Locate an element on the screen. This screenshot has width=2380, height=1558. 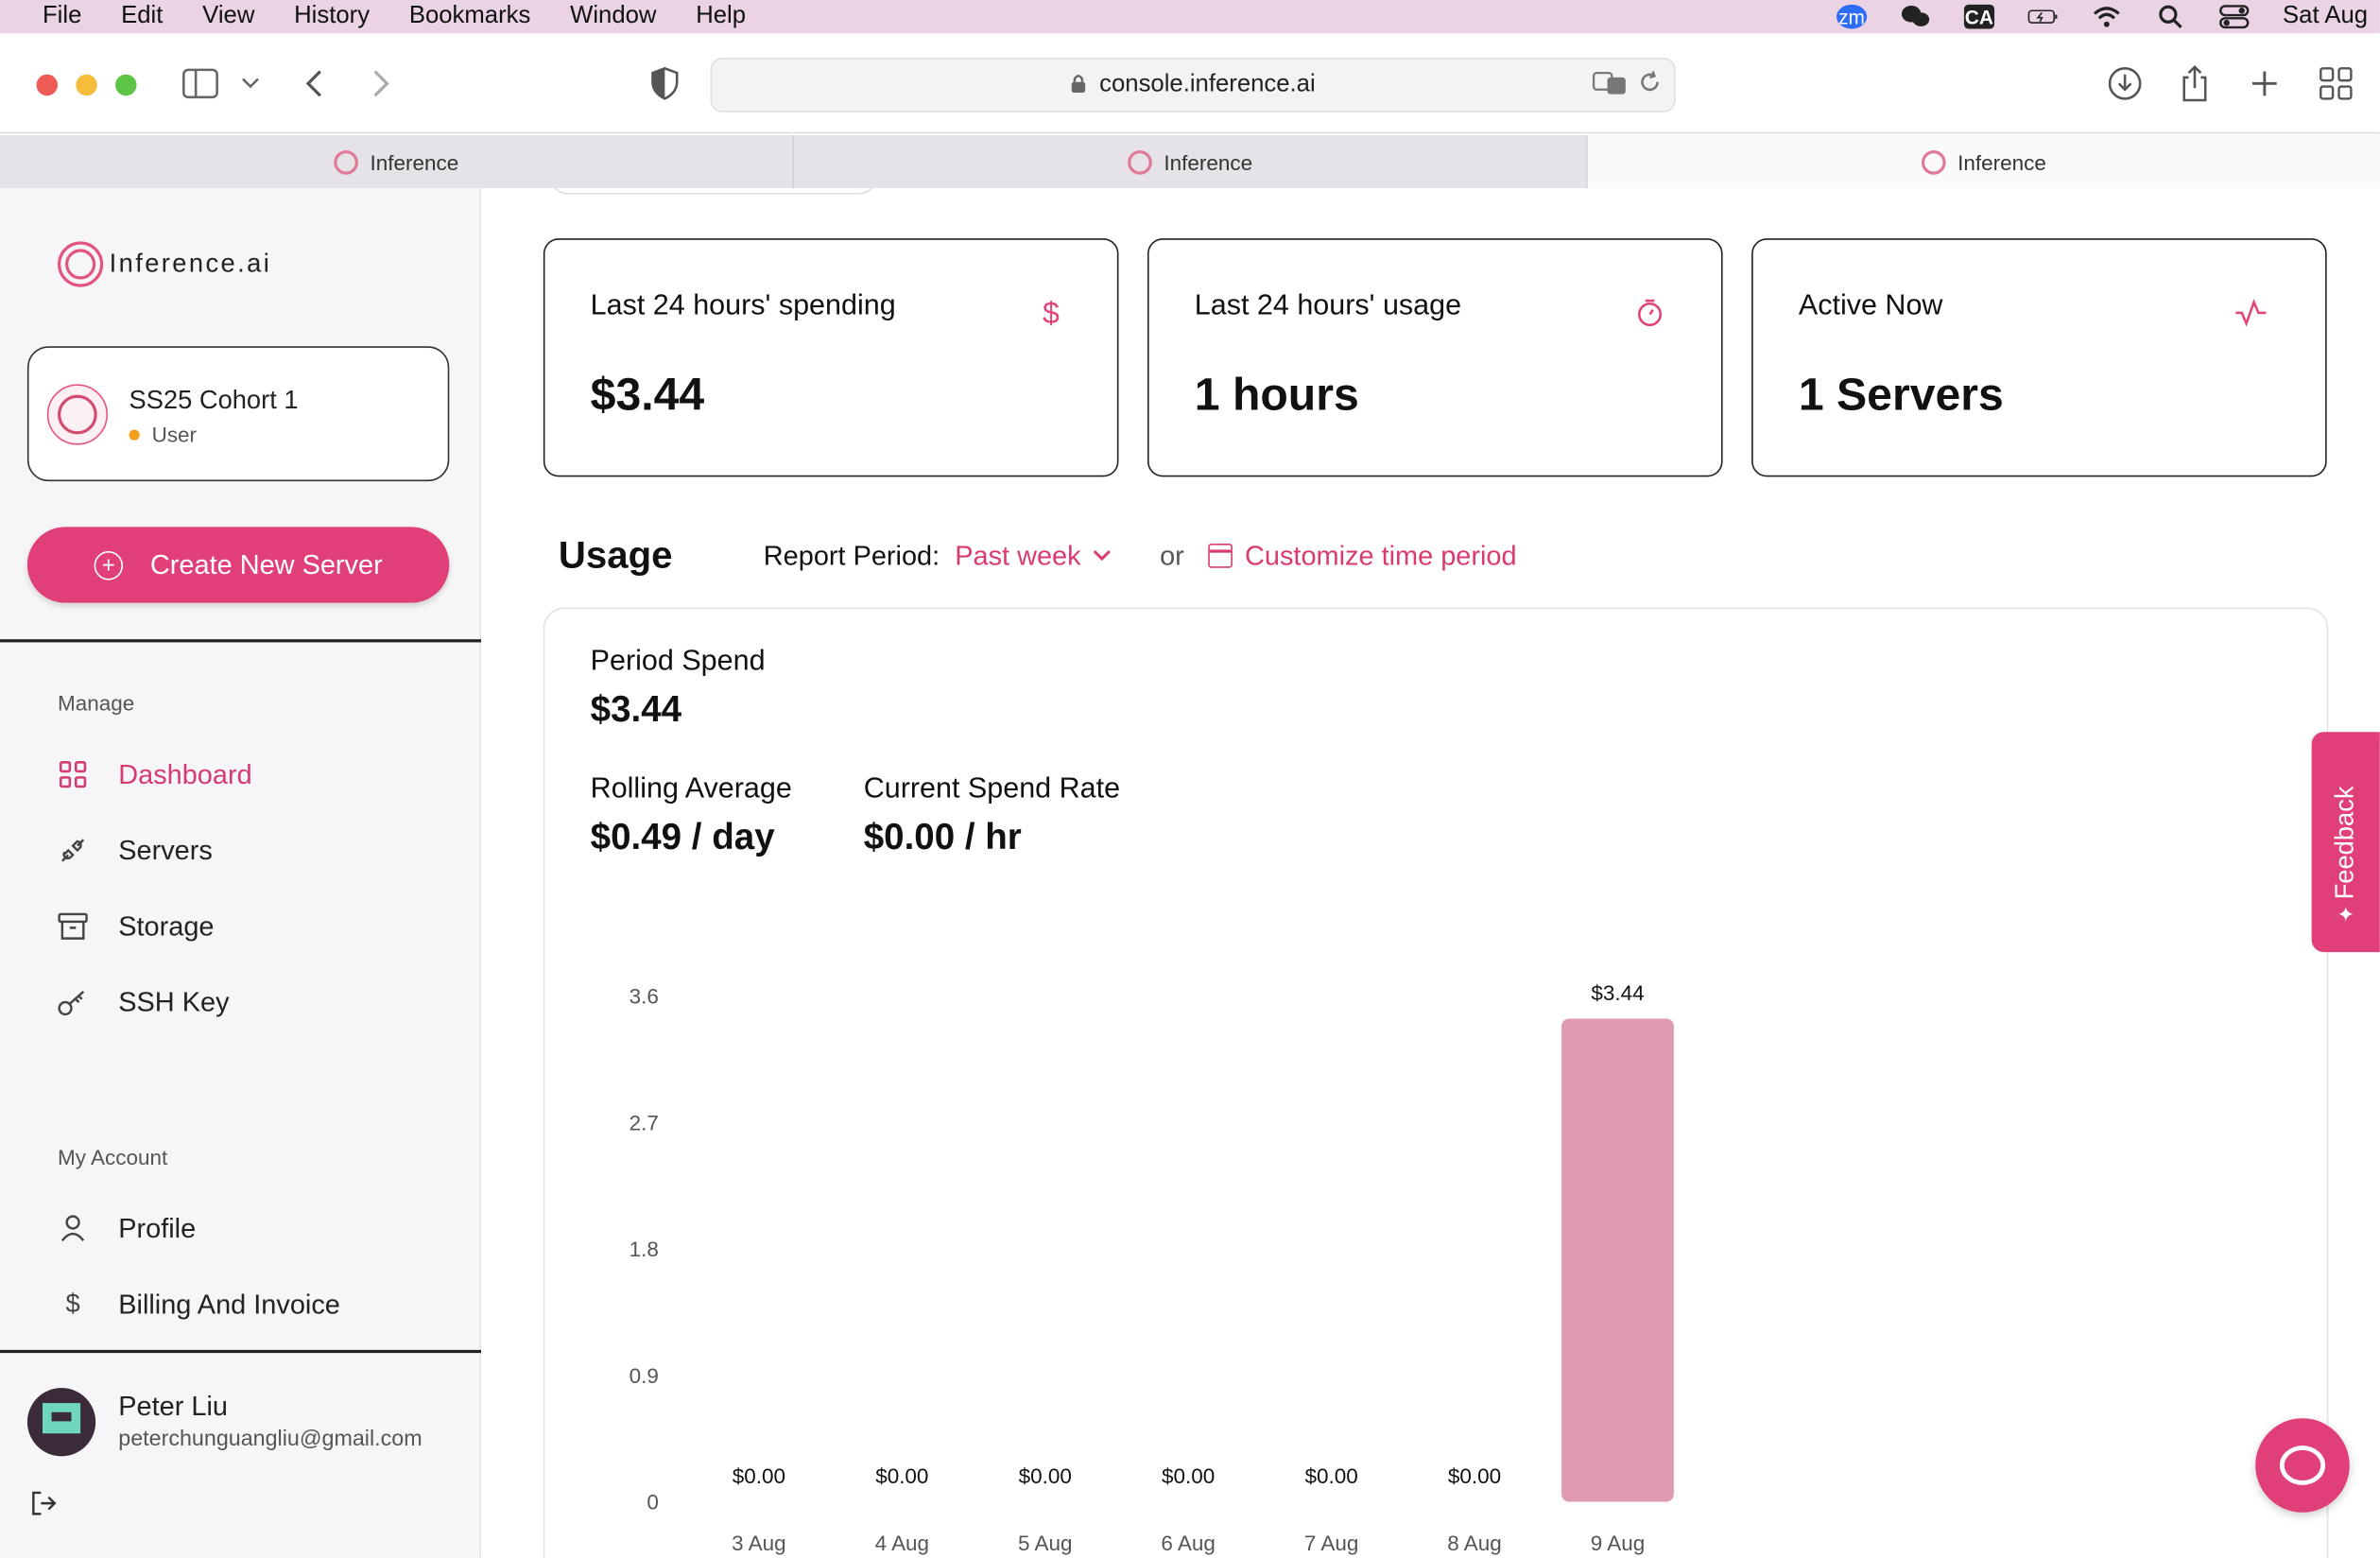
wechat-icon is located at coordinates (1915, 17).